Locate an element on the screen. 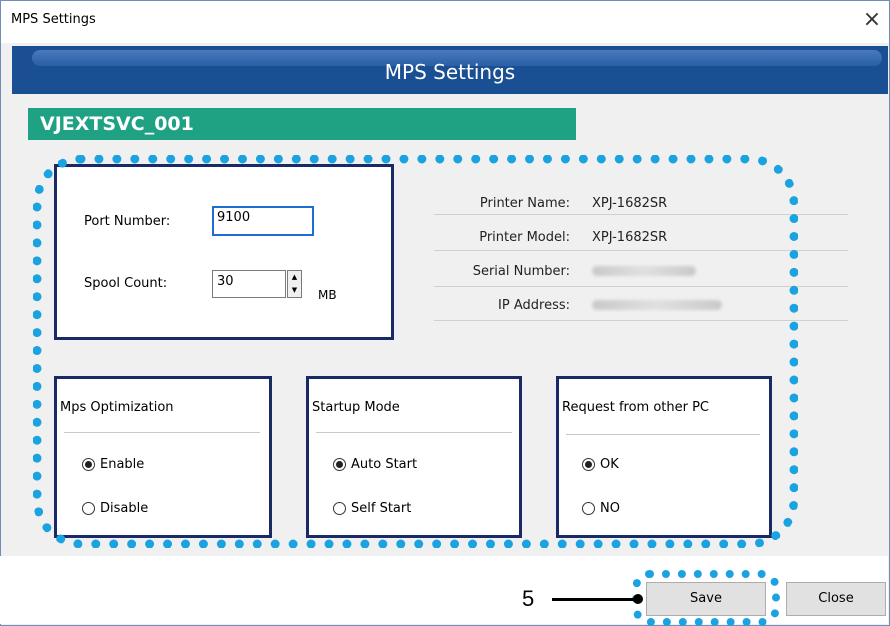 The width and height of the screenshot is (890, 626). save-highlight-outline is located at coordinates (706, 598).